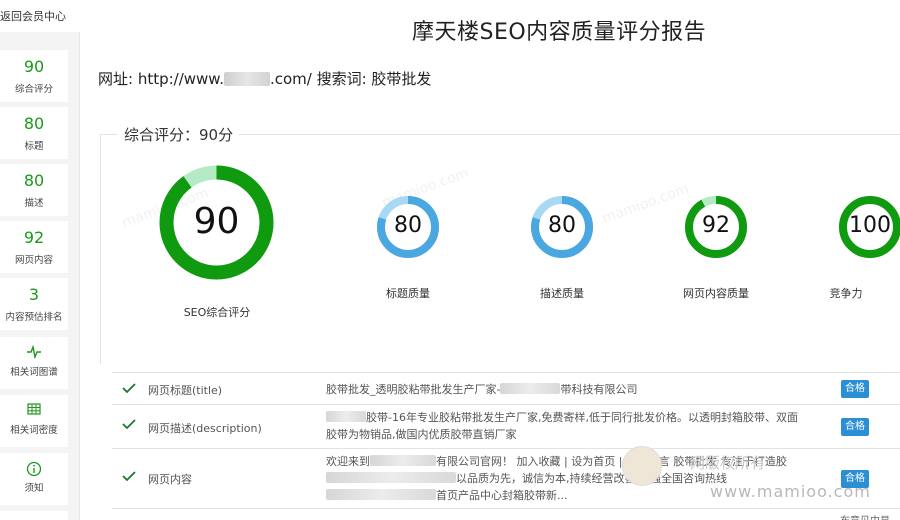 This screenshot has height=520, width=900. What do you see at coordinates (421, 434) in the screenshot?
I see `row-content-text: 胶带为物销品,做国内优质胶带直销厂家` at bounding box center [421, 434].